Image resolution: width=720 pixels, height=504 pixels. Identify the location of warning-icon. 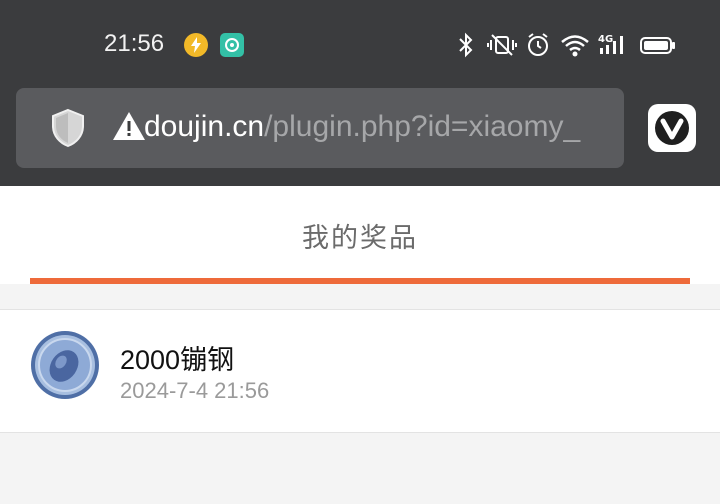
(129, 128).